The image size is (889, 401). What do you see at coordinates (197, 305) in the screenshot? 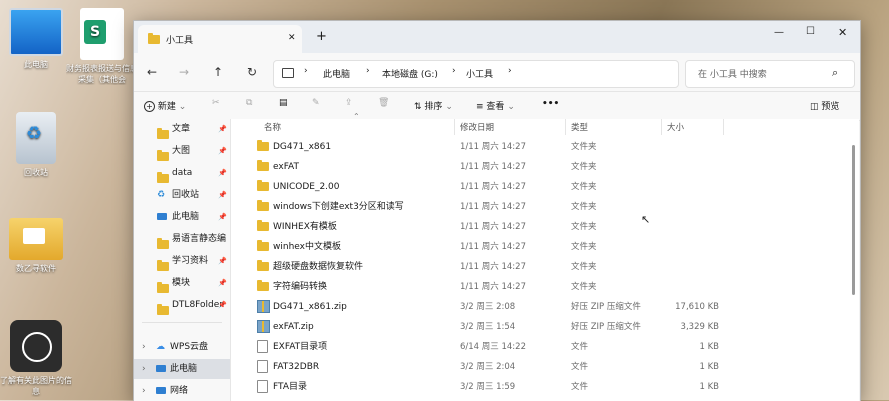
I see `sidebar-item-label: DTL8Folder` at bounding box center [197, 305].